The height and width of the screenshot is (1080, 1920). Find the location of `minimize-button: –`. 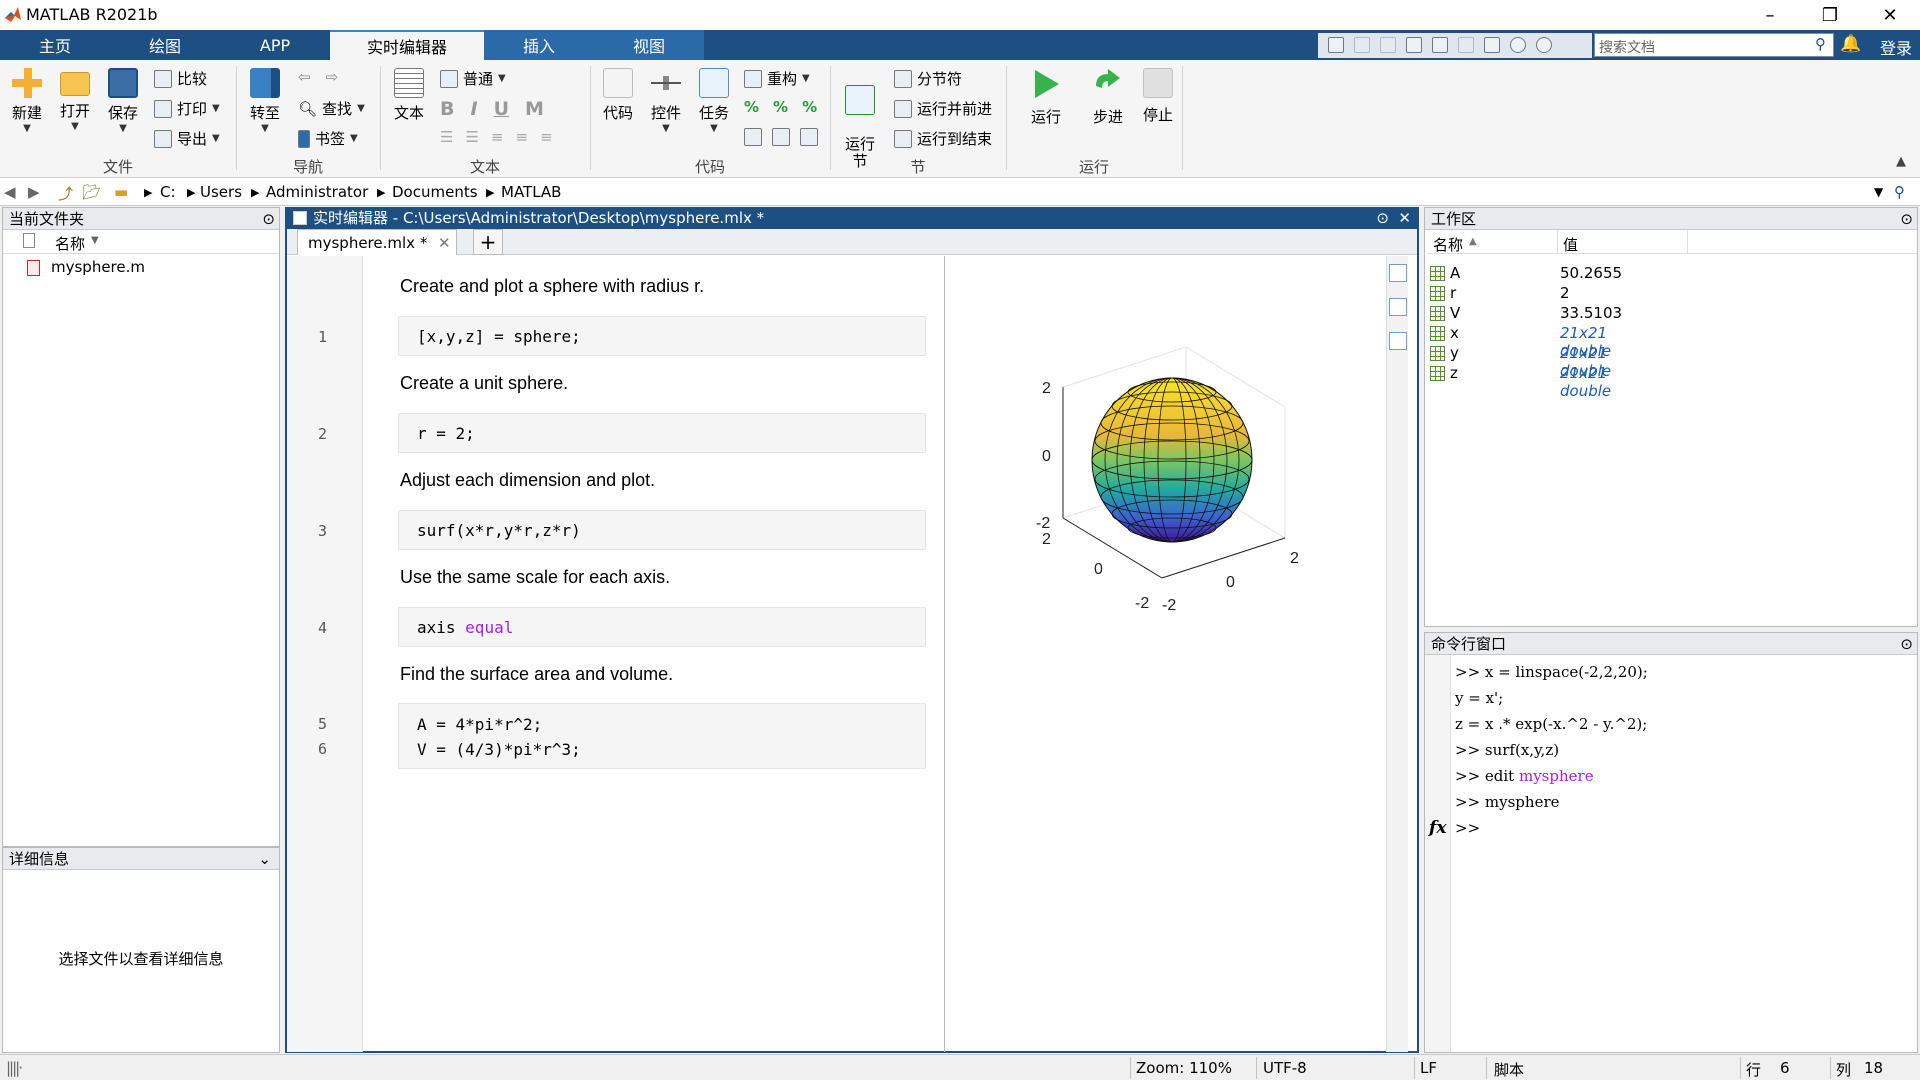

minimize-button: – is located at coordinates (1770, 15).